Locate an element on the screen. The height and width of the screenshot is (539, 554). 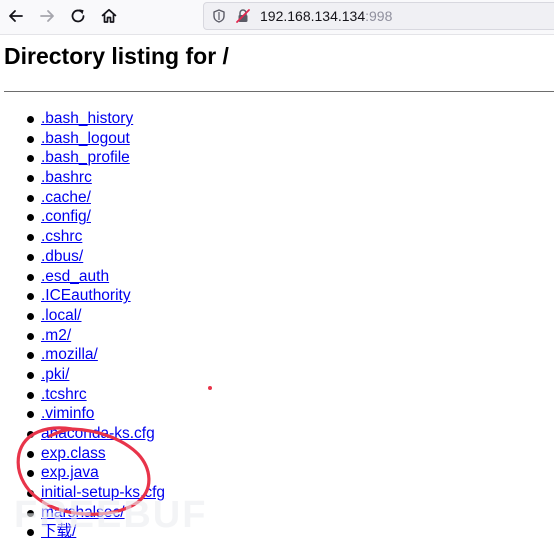
list-item: .dbus/ is located at coordinates (82, 257).